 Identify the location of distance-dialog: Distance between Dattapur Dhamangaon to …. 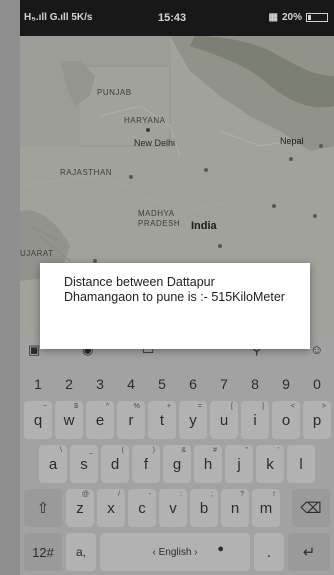
(175, 306).